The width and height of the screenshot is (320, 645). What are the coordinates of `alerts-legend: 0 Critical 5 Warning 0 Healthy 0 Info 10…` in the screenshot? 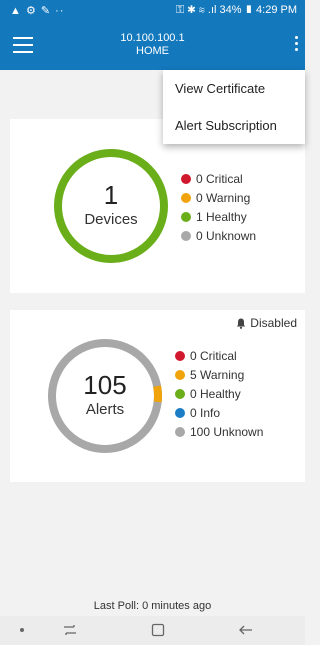 It's located at (219, 393).